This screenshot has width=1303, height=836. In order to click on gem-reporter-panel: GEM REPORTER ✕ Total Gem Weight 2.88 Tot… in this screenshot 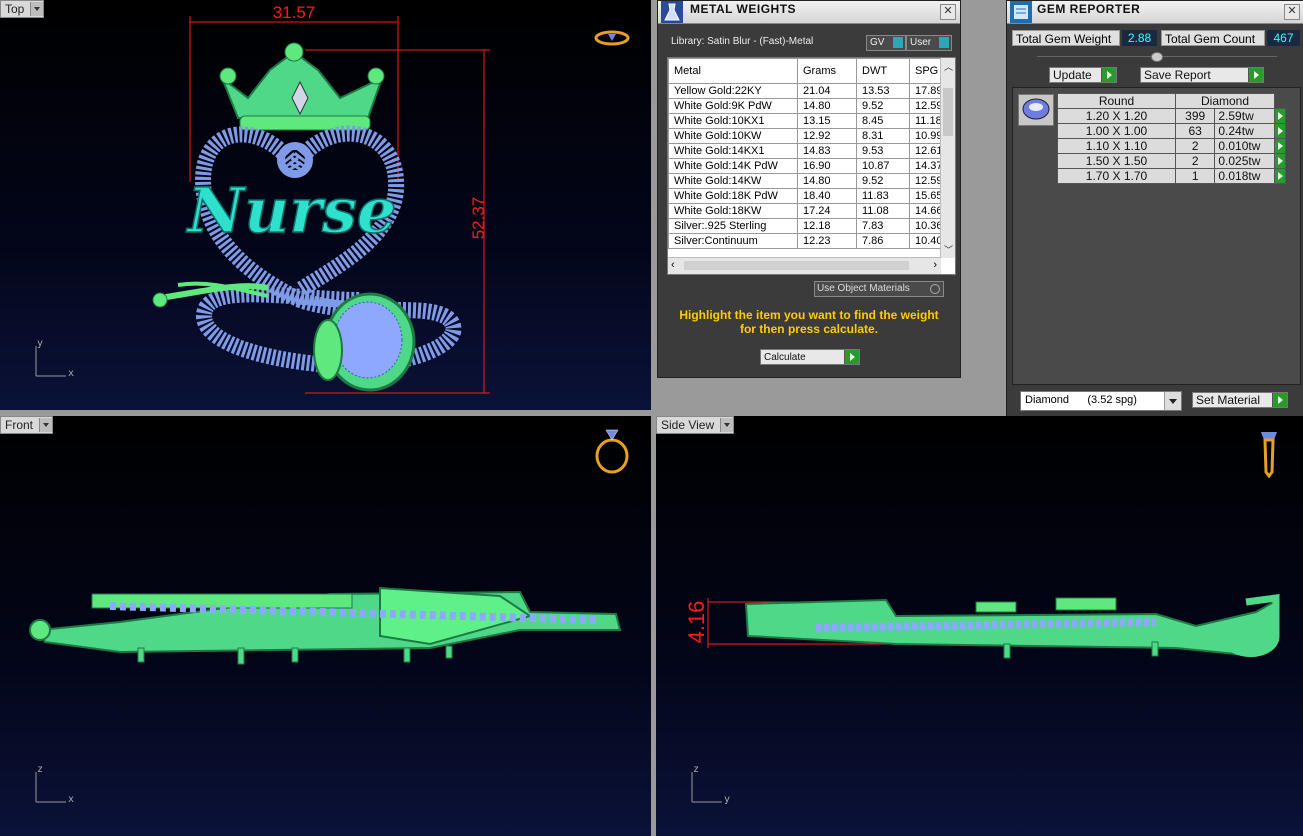, I will do `click(1154, 213)`.